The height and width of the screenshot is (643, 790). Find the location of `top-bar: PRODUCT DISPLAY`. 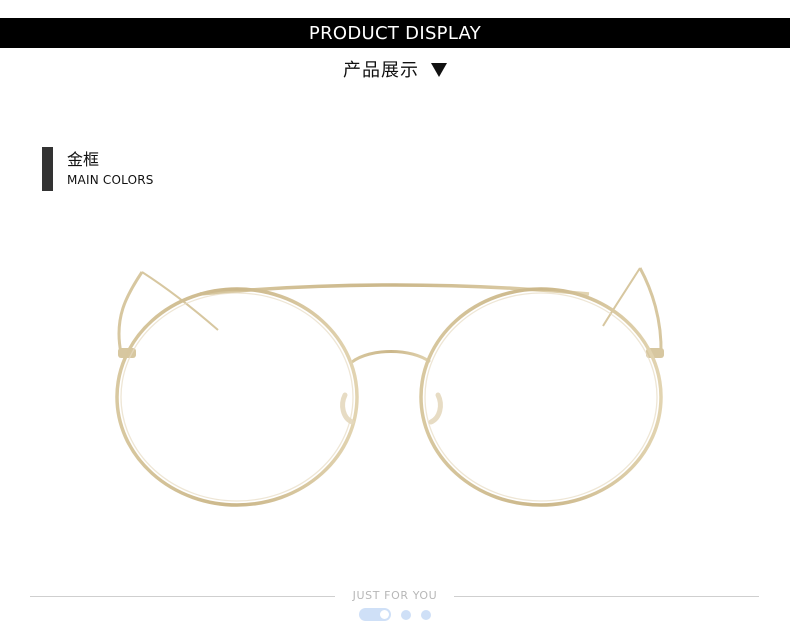

top-bar: PRODUCT DISPLAY is located at coordinates (395, 33).